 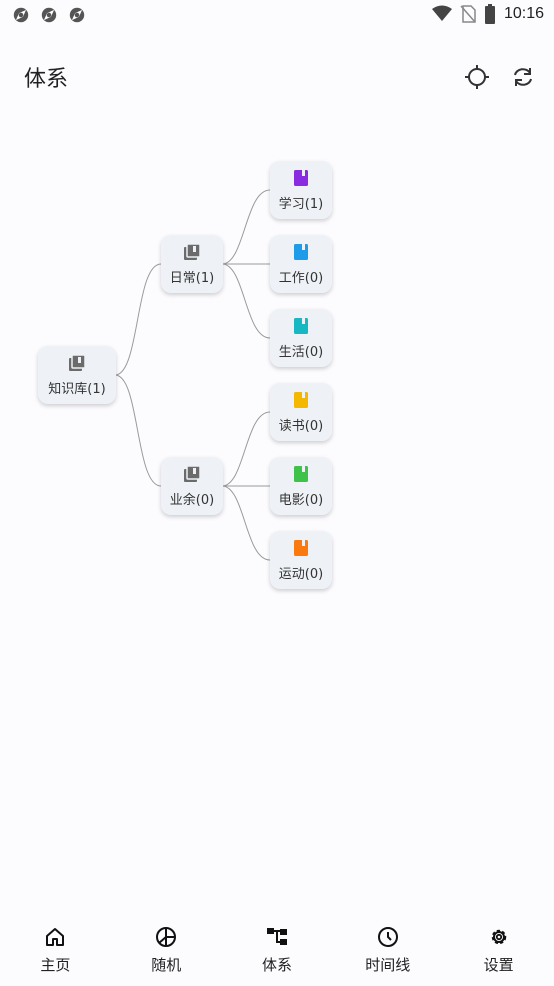 I want to click on node-label: 读书(0), so click(x=301, y=426).